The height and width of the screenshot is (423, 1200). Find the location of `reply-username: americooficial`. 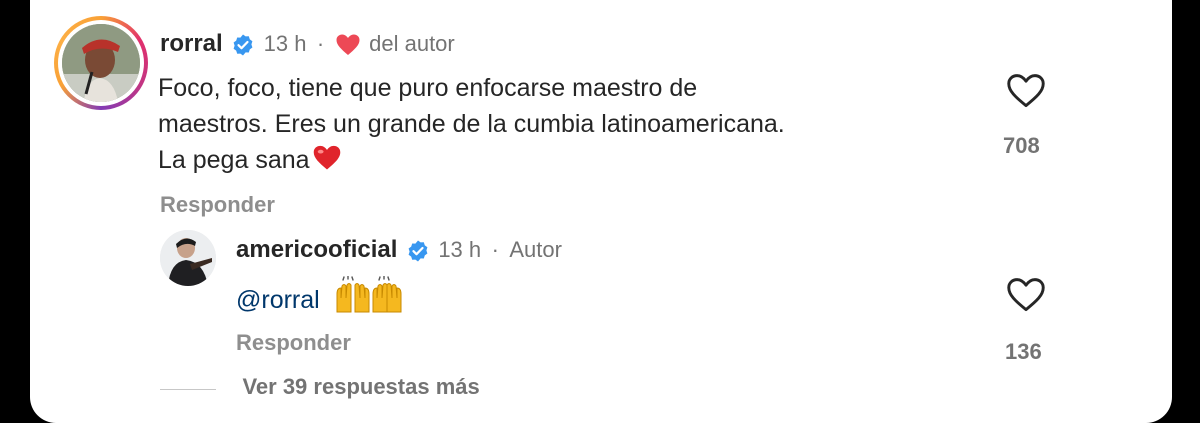

reply-username: americooficial is located at coordinates (316, 249).